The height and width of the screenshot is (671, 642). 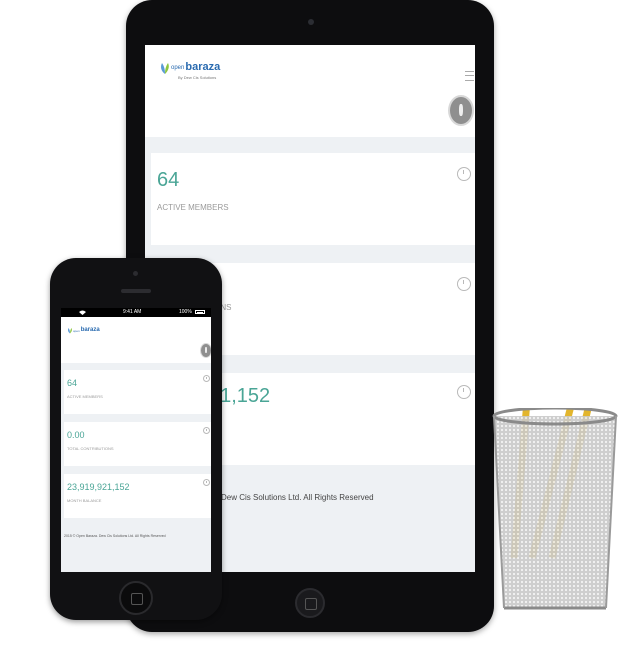 What do you see at coordinates (185, 312) in the screenshot?
I see `status-battery-text: 100%` at bounding box center [185, 312].